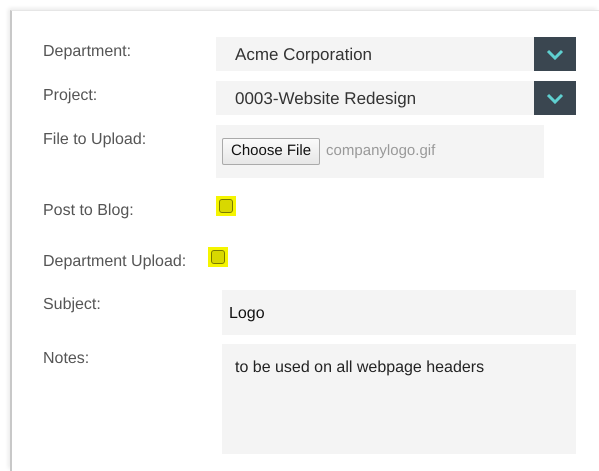 This screenshot has height=471, width=599. I want to click on notes-field: to be used on all webpage headers, so click(399, 399).